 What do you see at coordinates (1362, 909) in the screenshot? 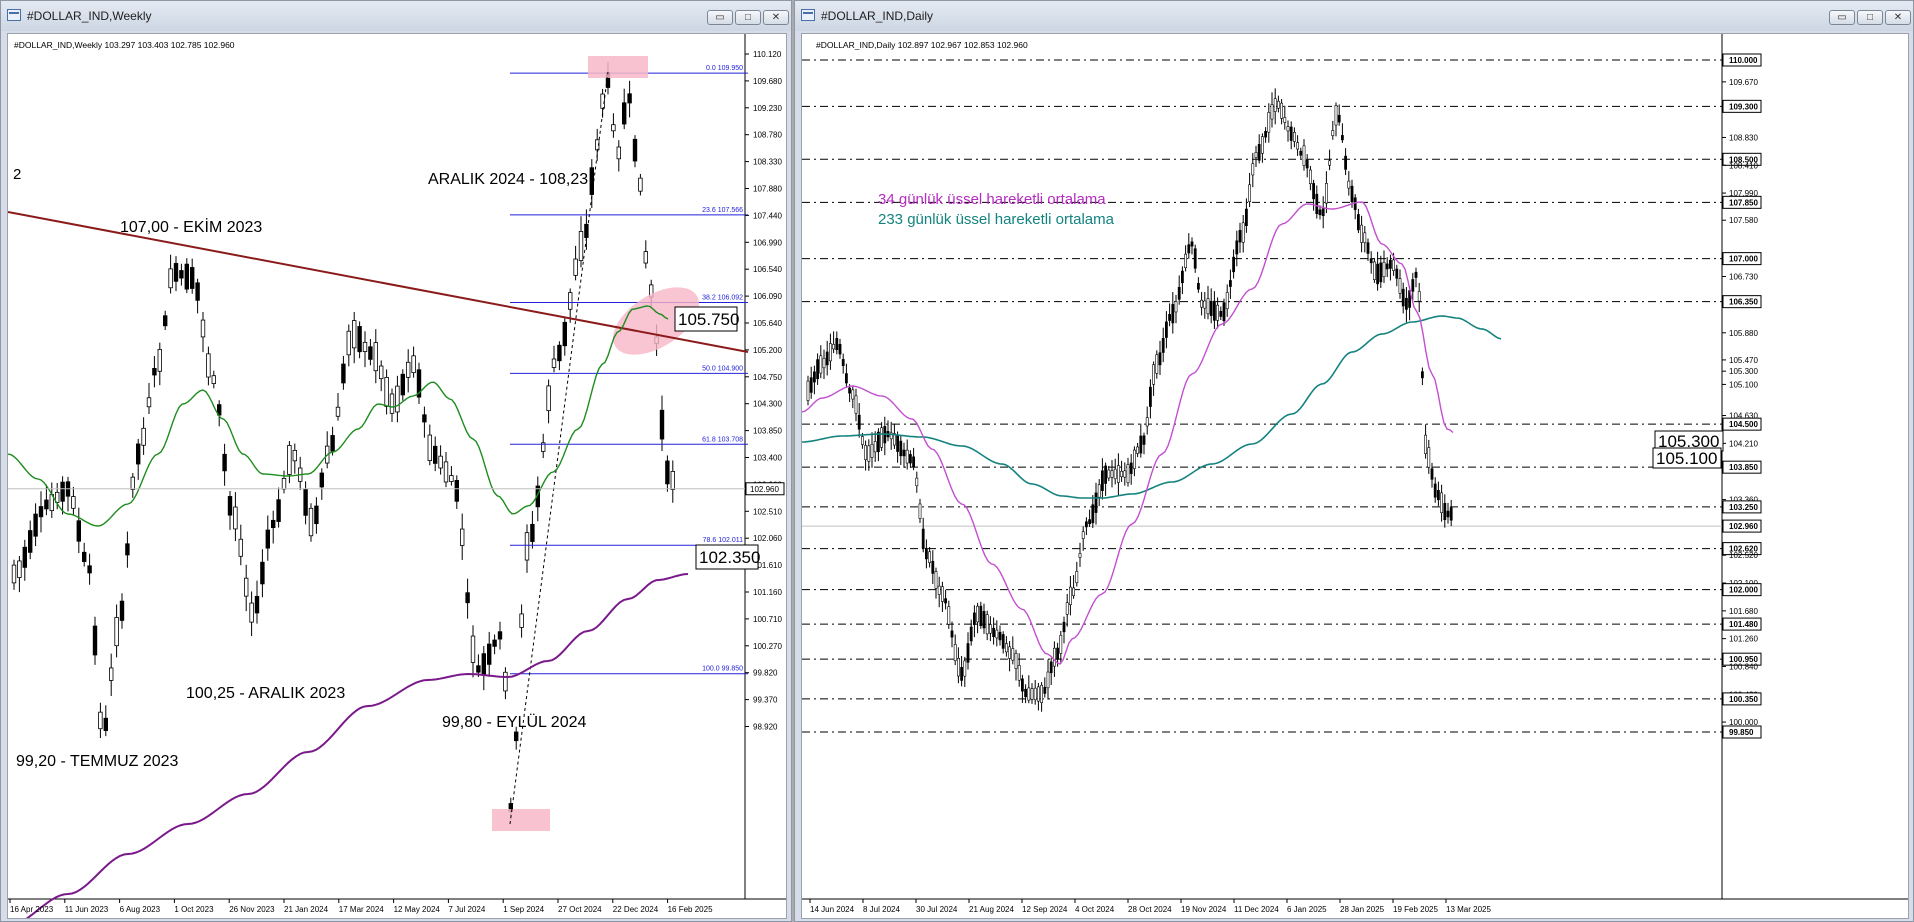
I see `time-label: 28 Jan 2025` at bounding box center [1362, 909].